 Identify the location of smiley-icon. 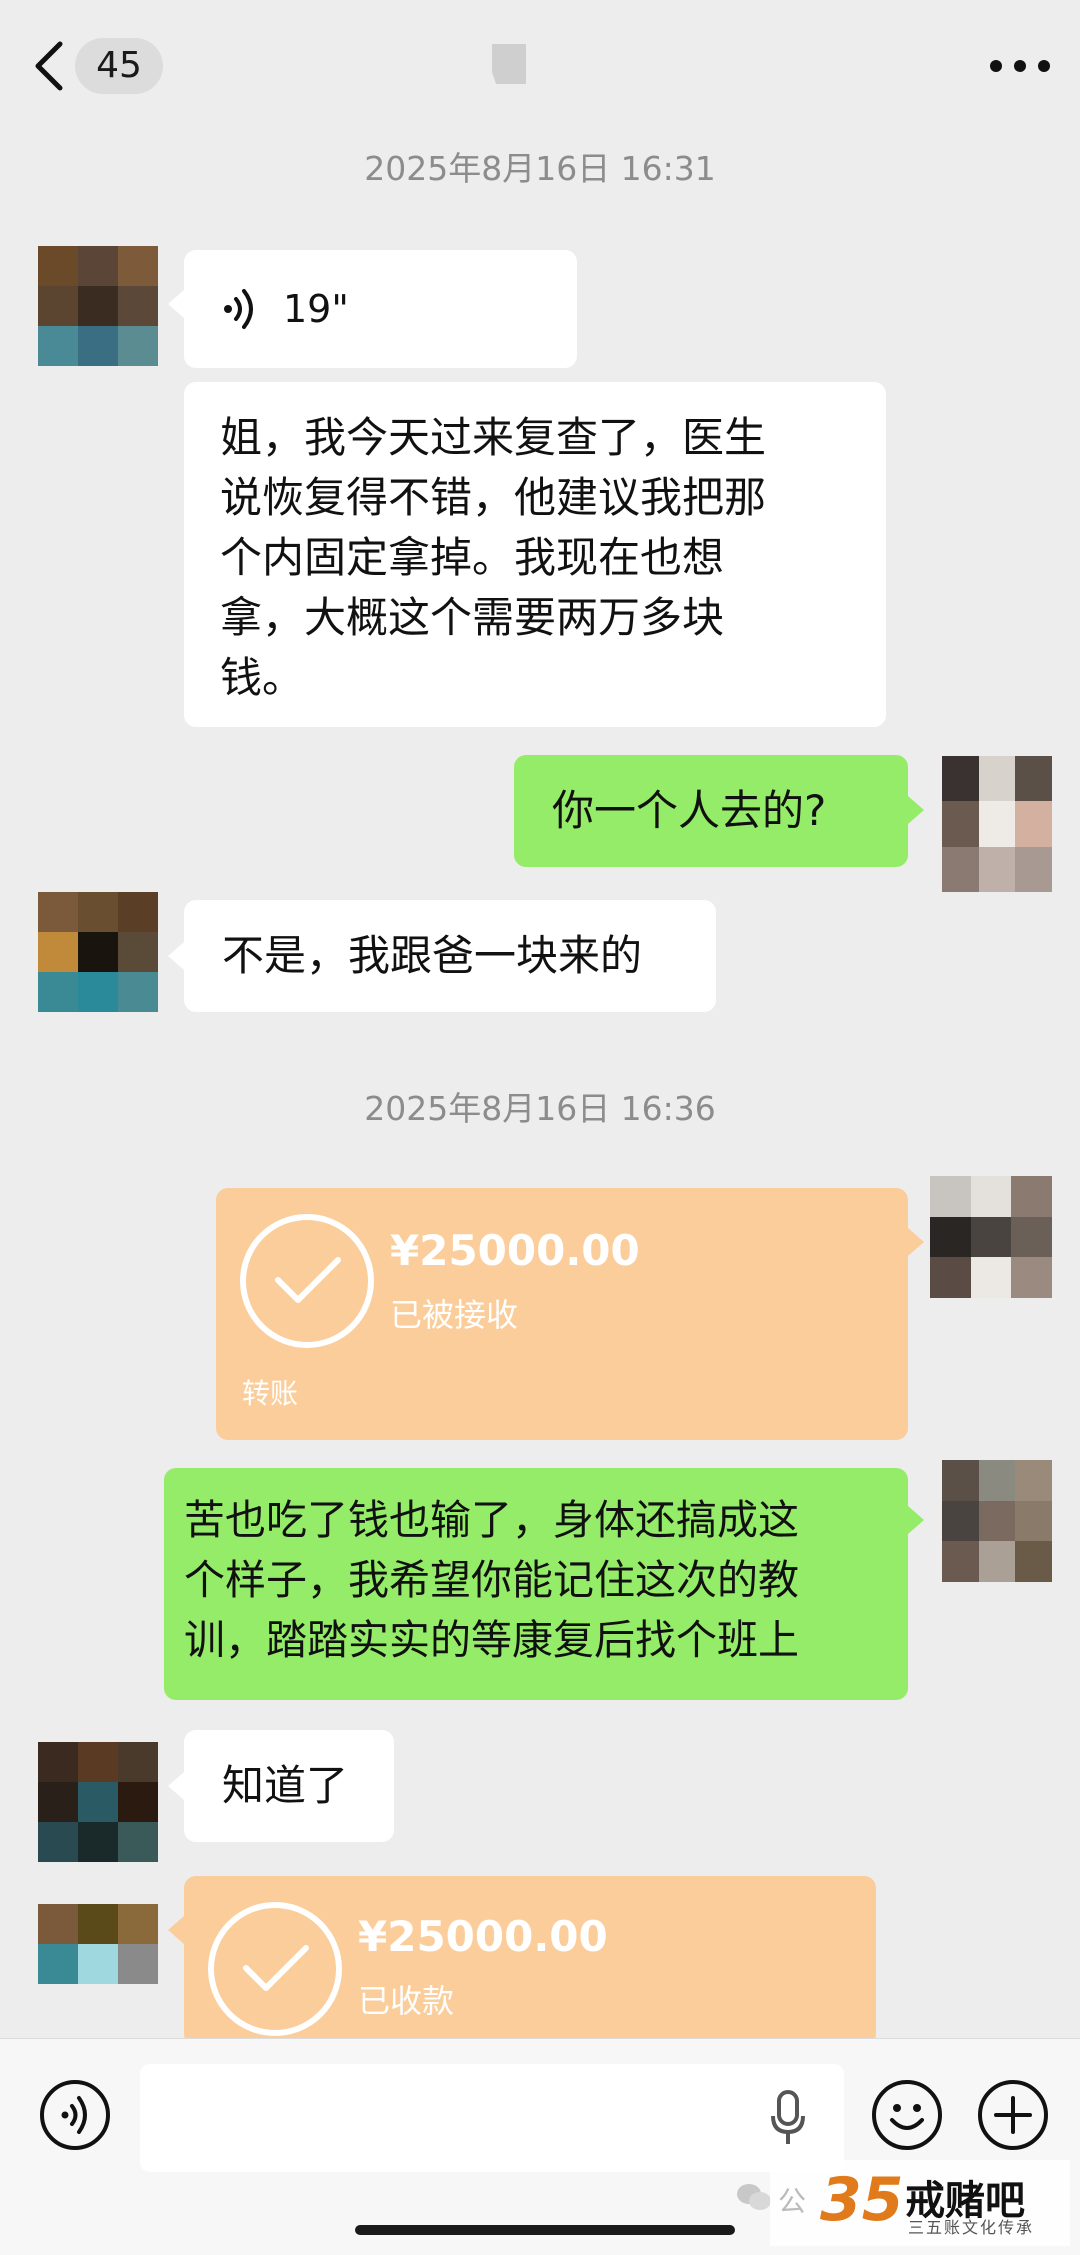
(907, 2117).